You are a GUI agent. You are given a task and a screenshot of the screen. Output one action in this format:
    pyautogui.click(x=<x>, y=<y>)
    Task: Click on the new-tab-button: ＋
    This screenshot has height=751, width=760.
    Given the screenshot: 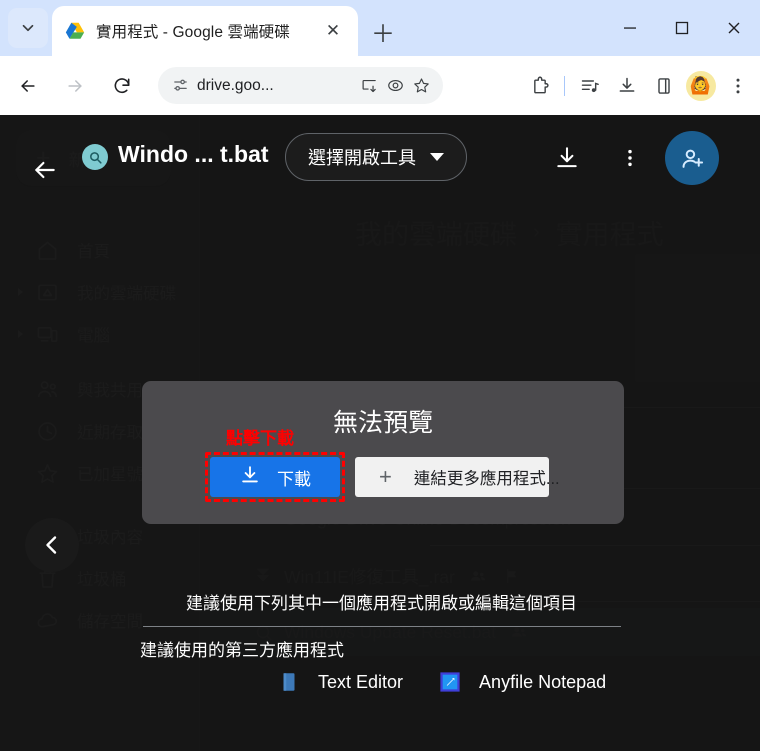 What is the action you would take?
    pyautogui.click(x=383, y=32)
    